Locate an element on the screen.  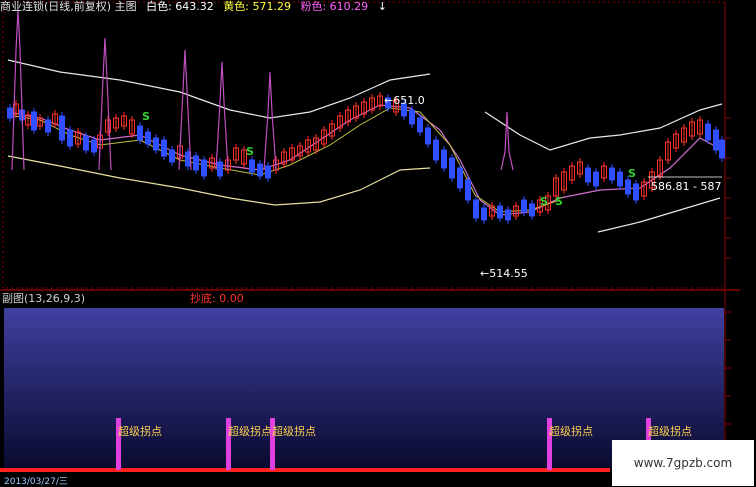
down-arrow-icon: ↓ is located at coordinates (382, 6).